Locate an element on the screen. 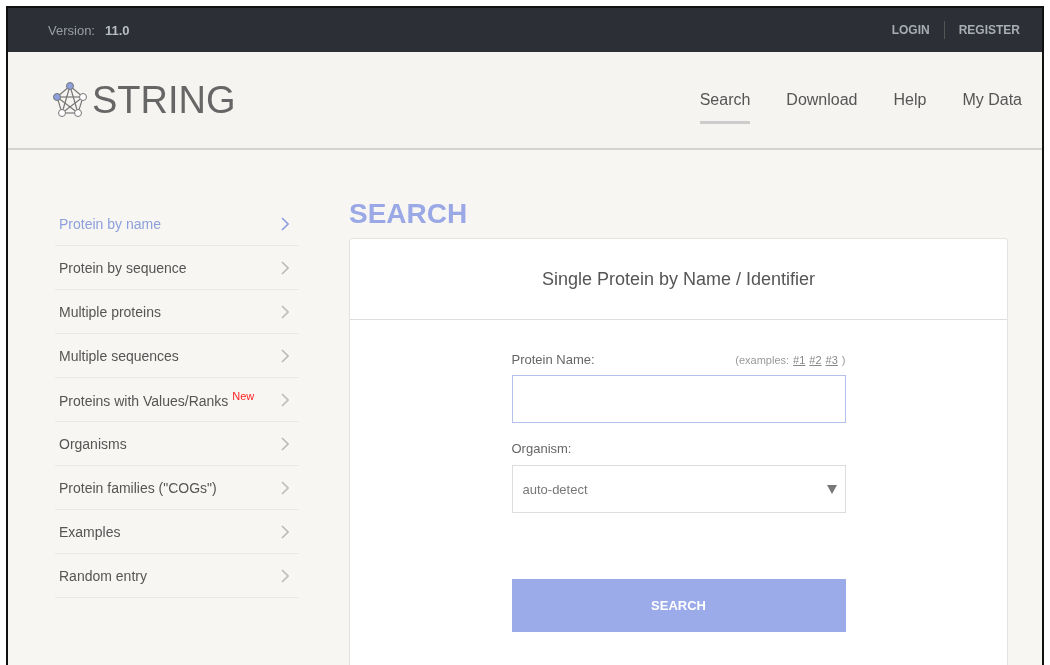 Image resolution: width=1050 pixels, height=665 pixels. example-link: #3 is located at coordinates (831, 360).